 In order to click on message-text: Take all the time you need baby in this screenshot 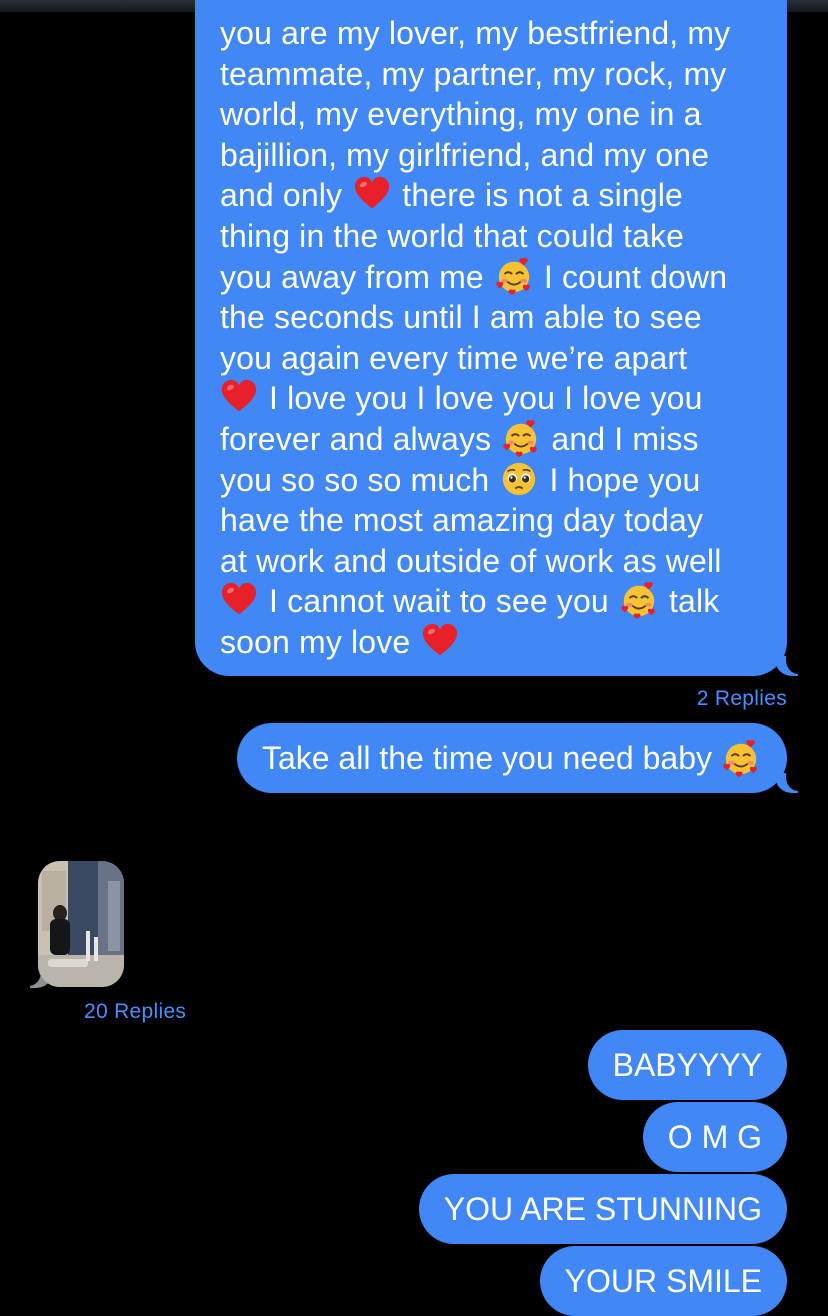, I will do `click(486, 757)`.